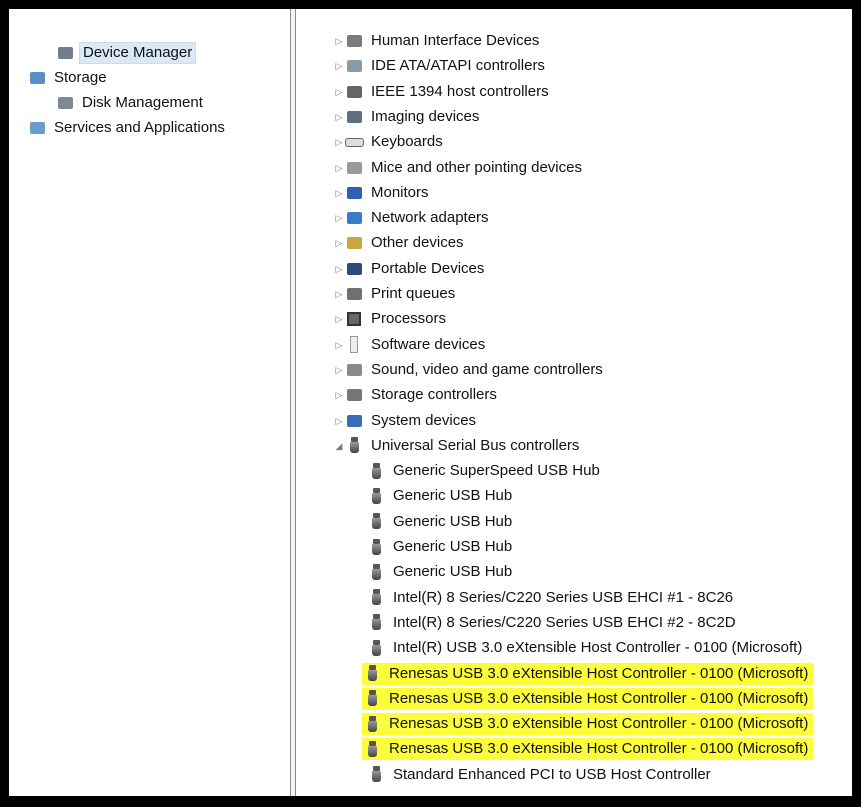 This screenshot has width=861, height=807. What do you see at coordinates (383, 193) in the screenshot?
I see `device-category: ▷ Monitors` at bounding box center [383, 193].